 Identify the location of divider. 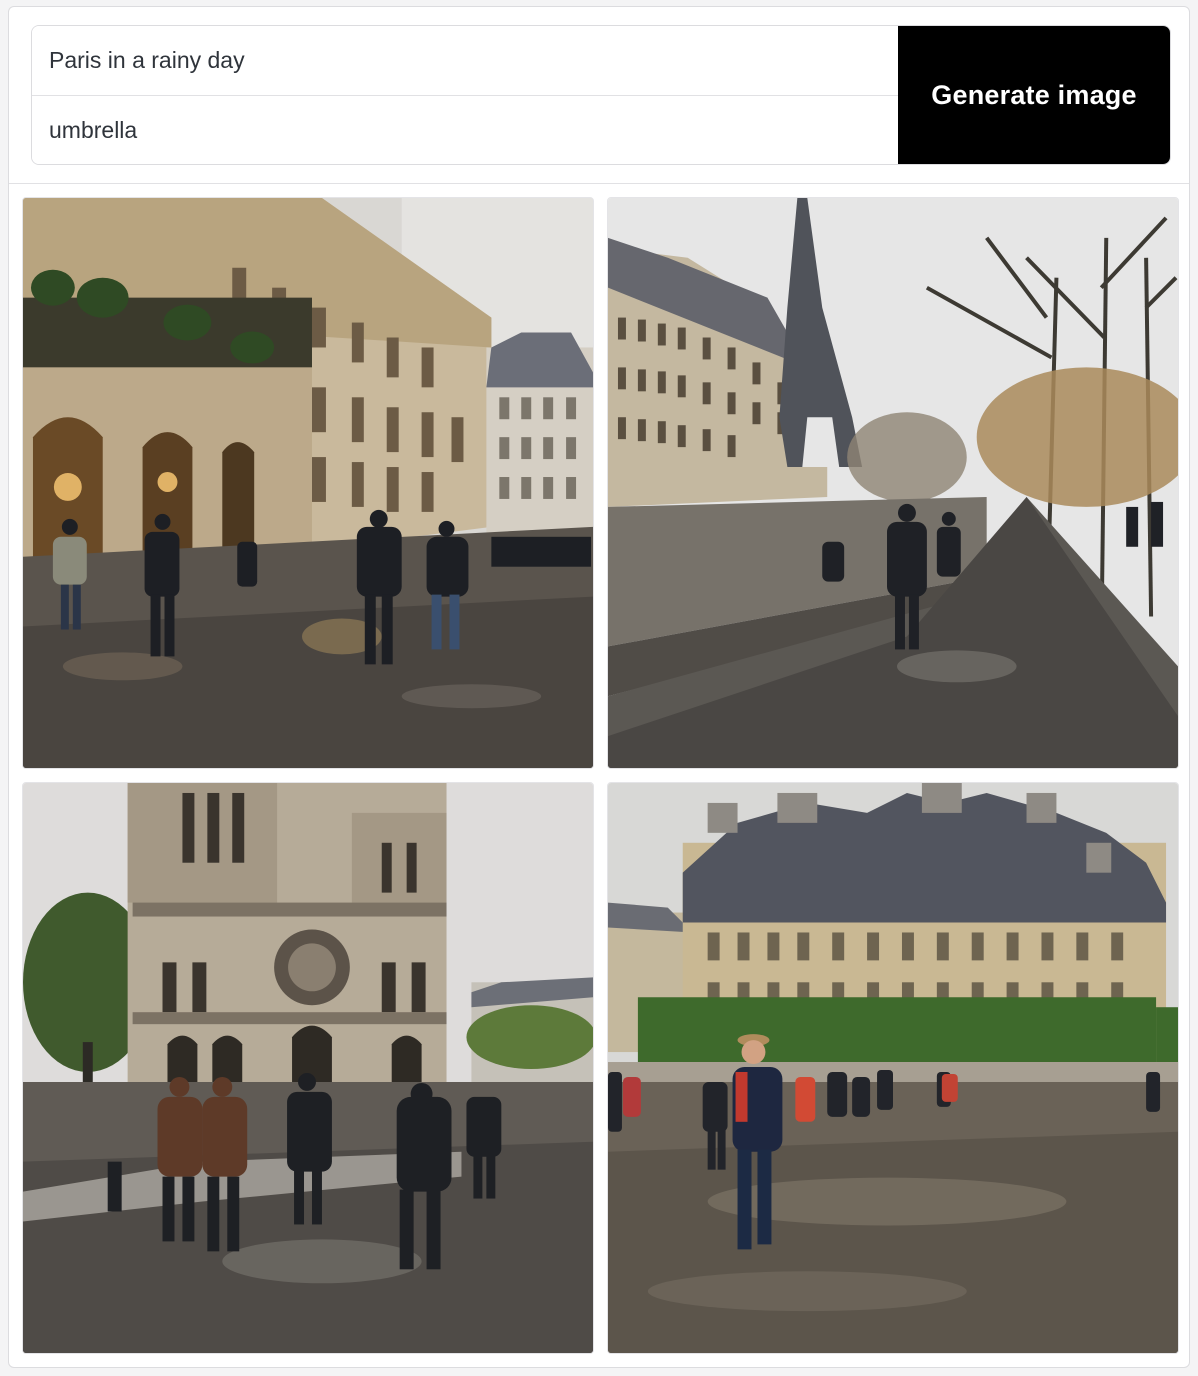
(599, 183).